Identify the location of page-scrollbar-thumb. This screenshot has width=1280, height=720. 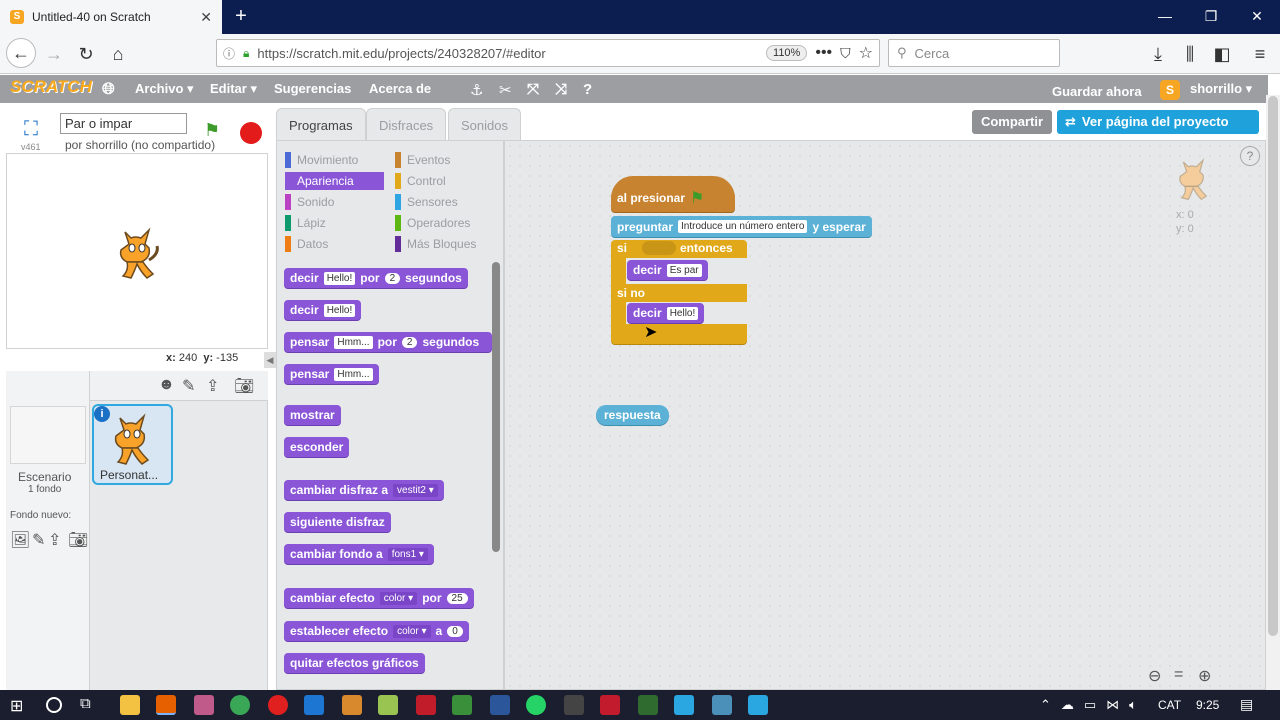
(1273, 366).